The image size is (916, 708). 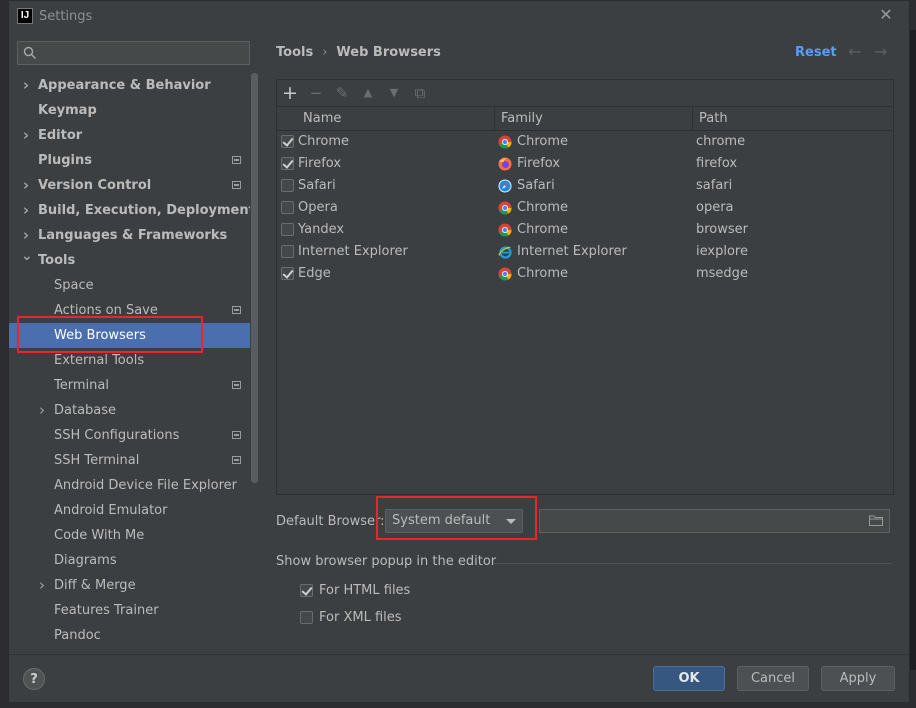 I want to click on ok-button: OK, so click(x=689, y=678).